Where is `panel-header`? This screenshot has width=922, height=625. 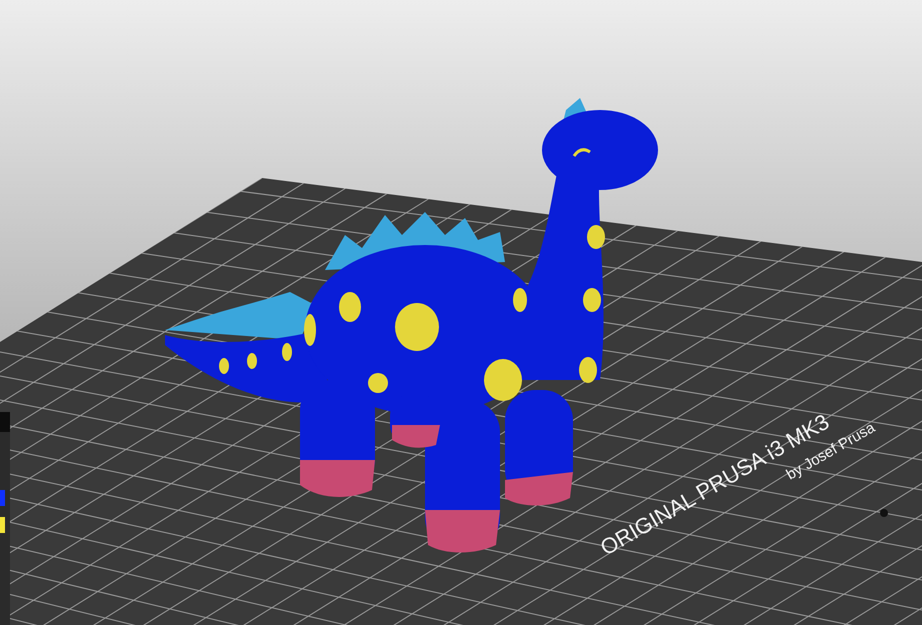 panel-header is located at coordinates (5, 422).